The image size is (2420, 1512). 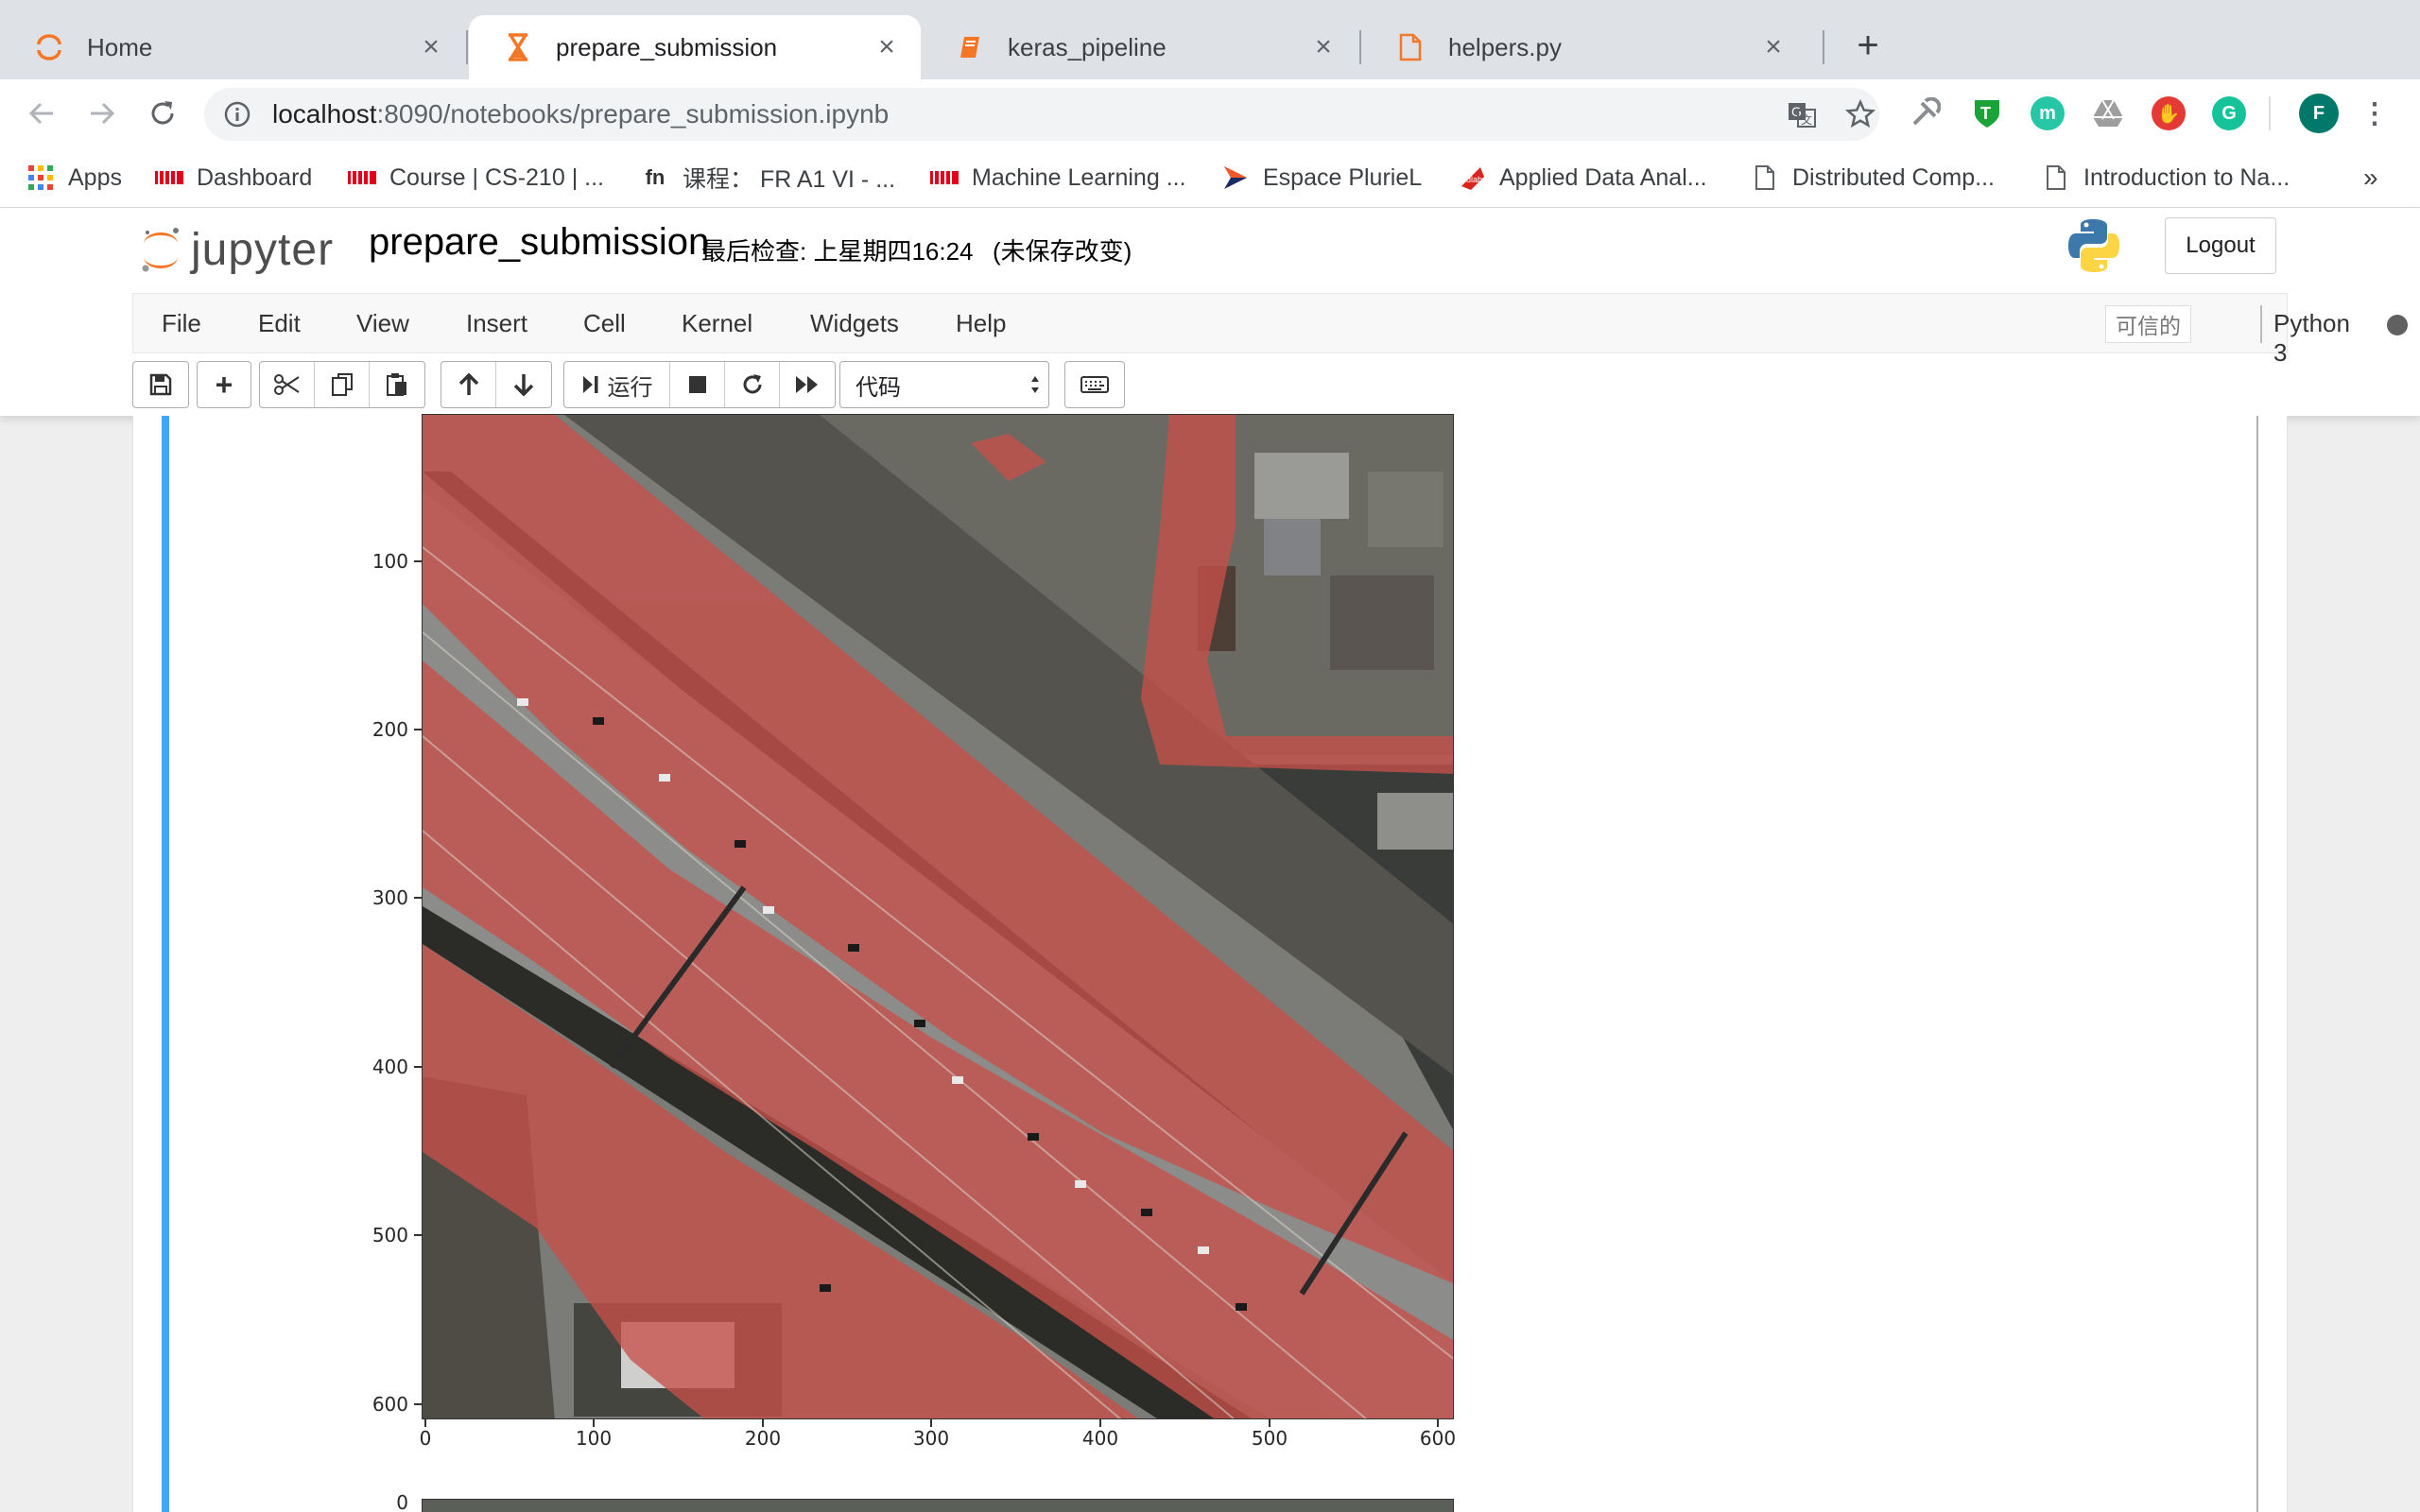 I want to click on save-button, so click(x=161, y=384).